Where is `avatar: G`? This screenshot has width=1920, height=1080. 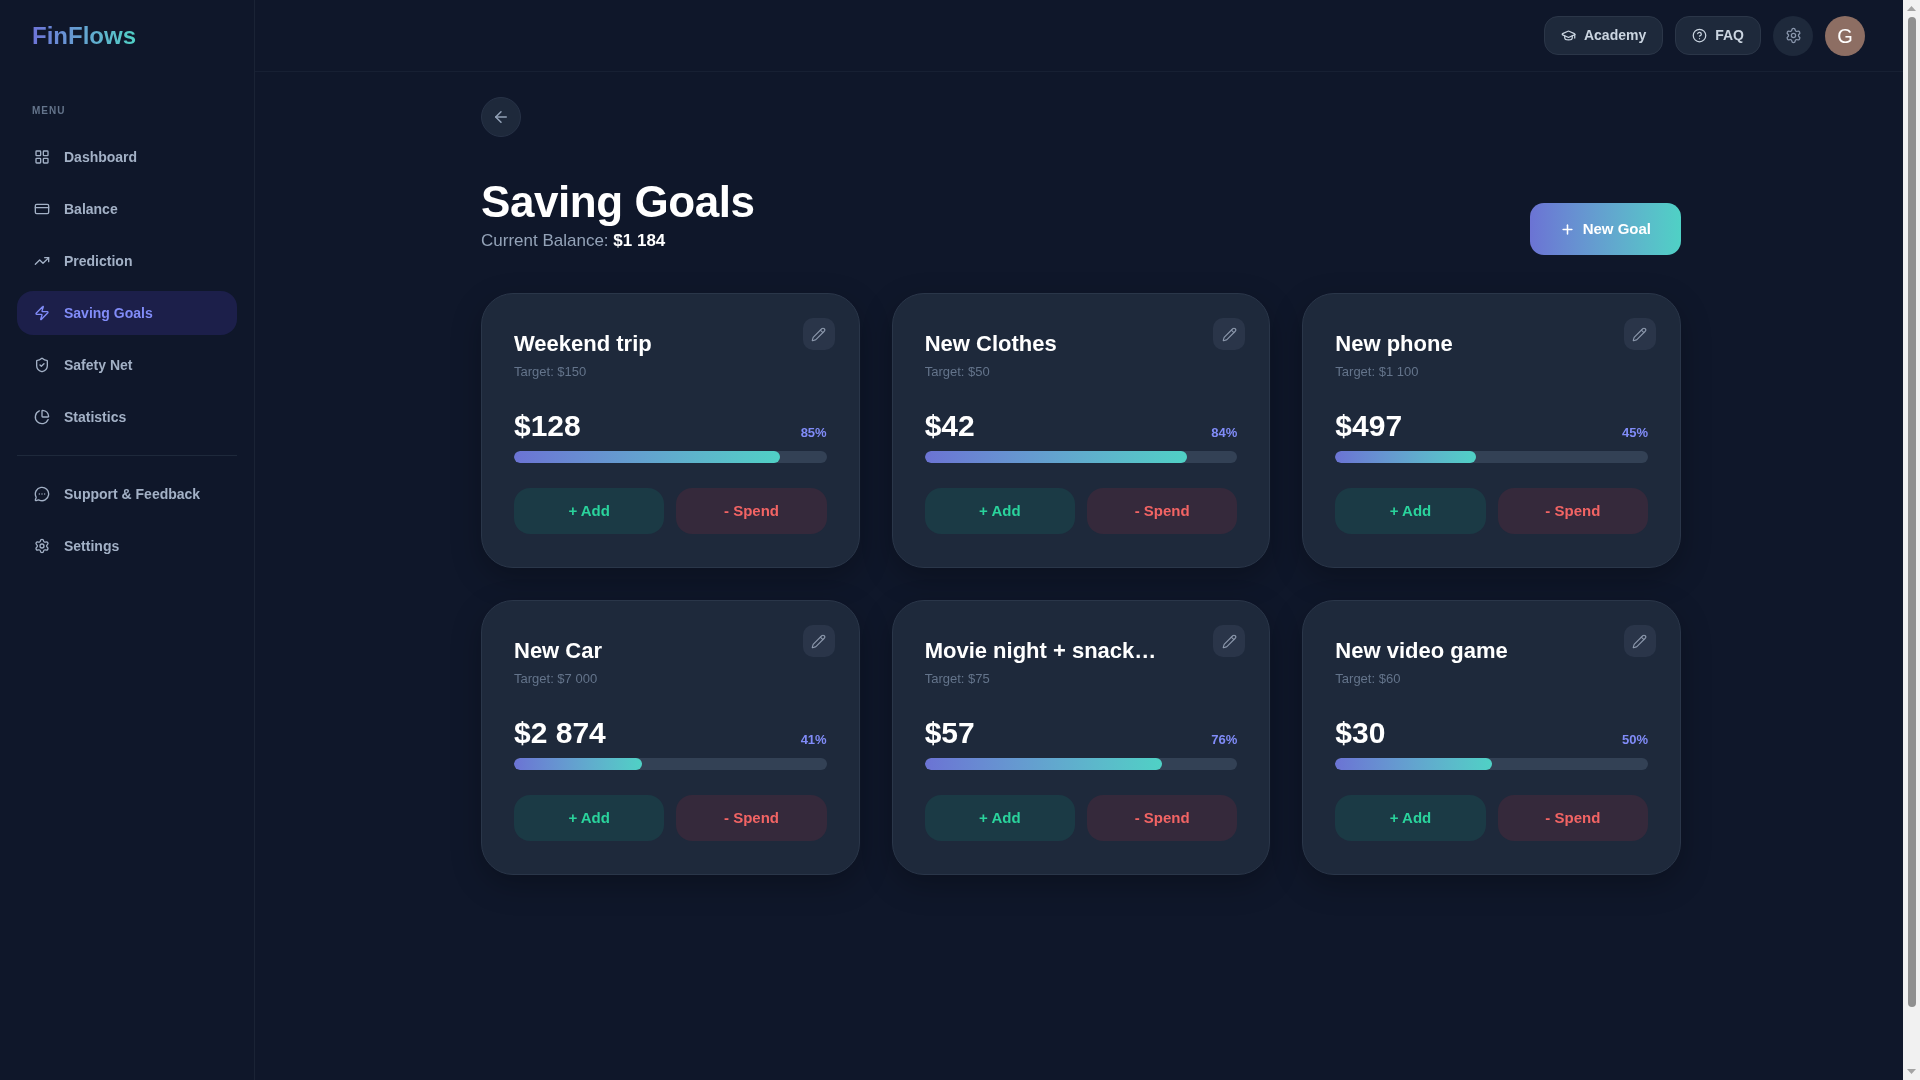 avatar: G is located at coordinates (1845, 35).